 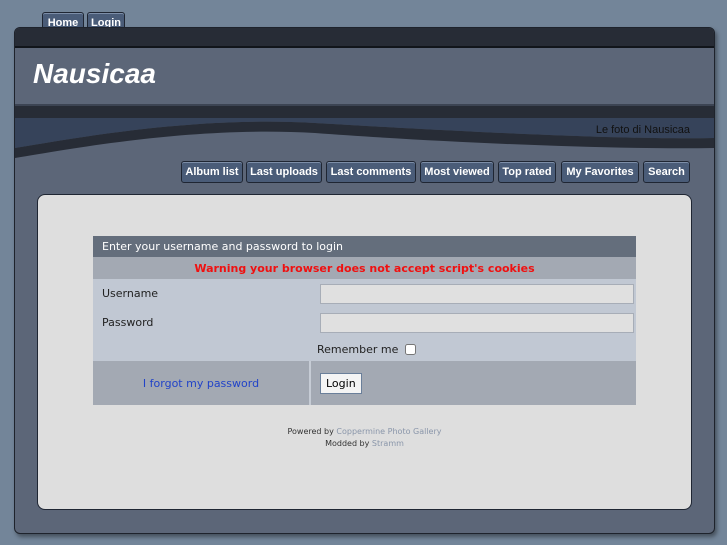 I want to click on nav-top-rated: Top rated, so click(x=527, y=172).